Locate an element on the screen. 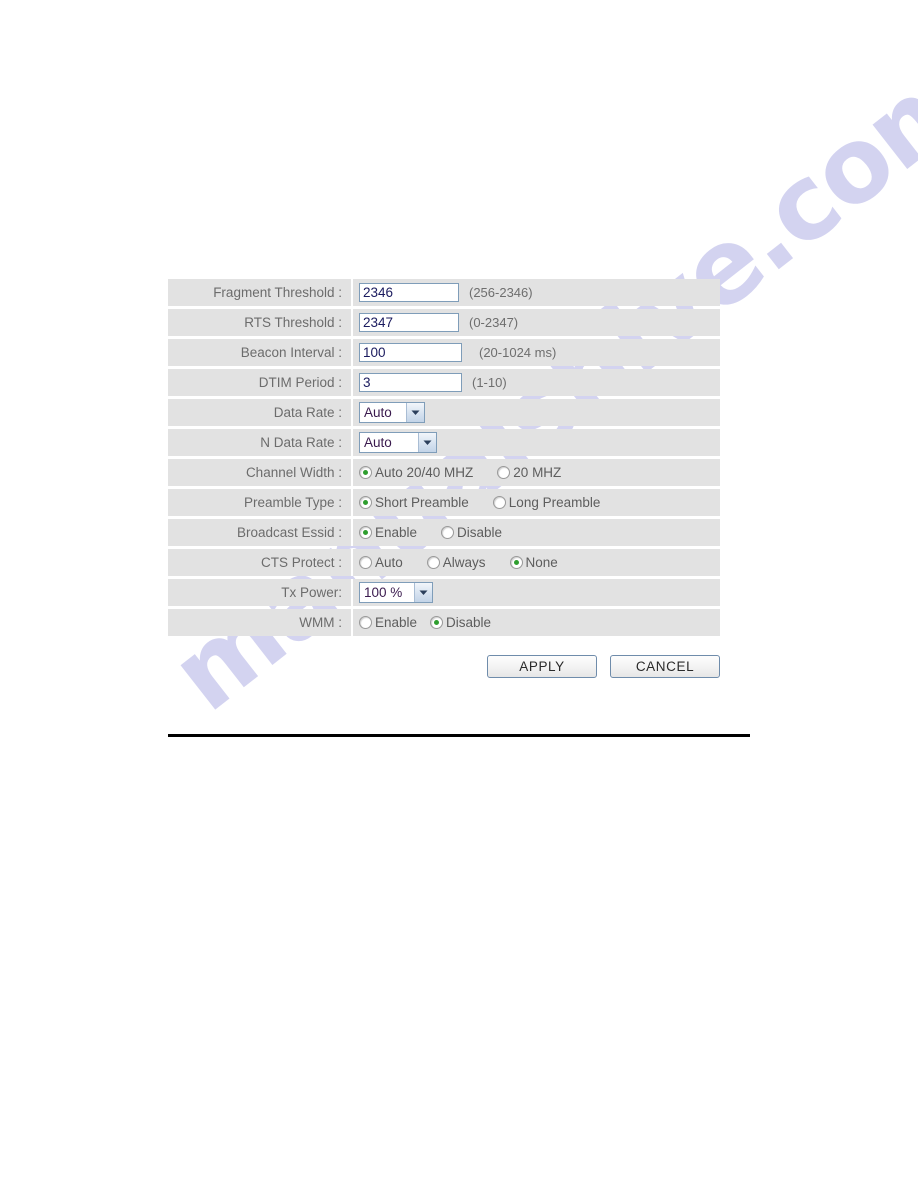 This screenshot has width=918, height=1188. cts-protect-radio-group: Auto Always None is located at coordinates (458, 562).